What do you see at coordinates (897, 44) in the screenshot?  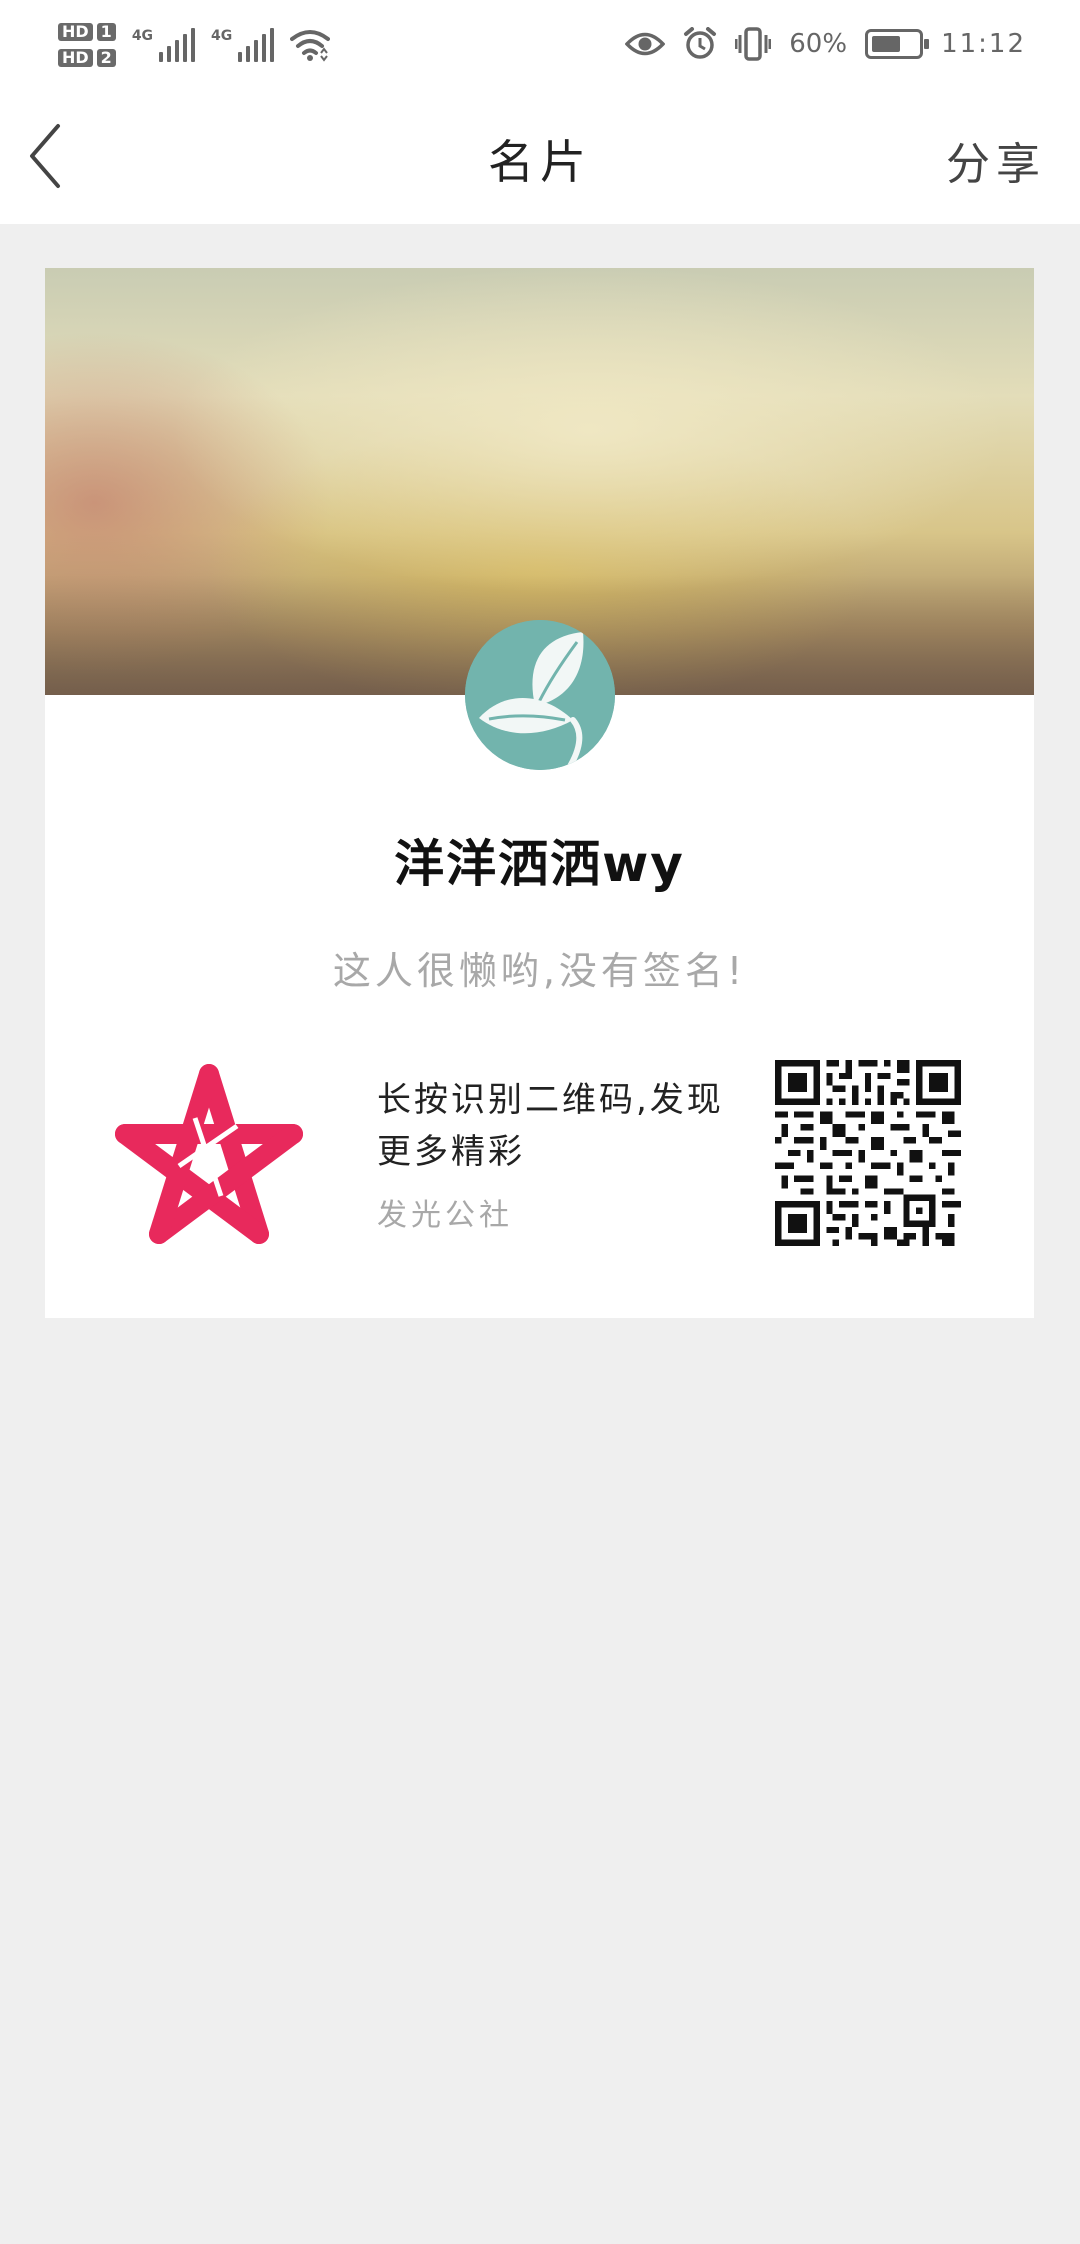 I see `battery-icon` at bounding box center [897, 44].